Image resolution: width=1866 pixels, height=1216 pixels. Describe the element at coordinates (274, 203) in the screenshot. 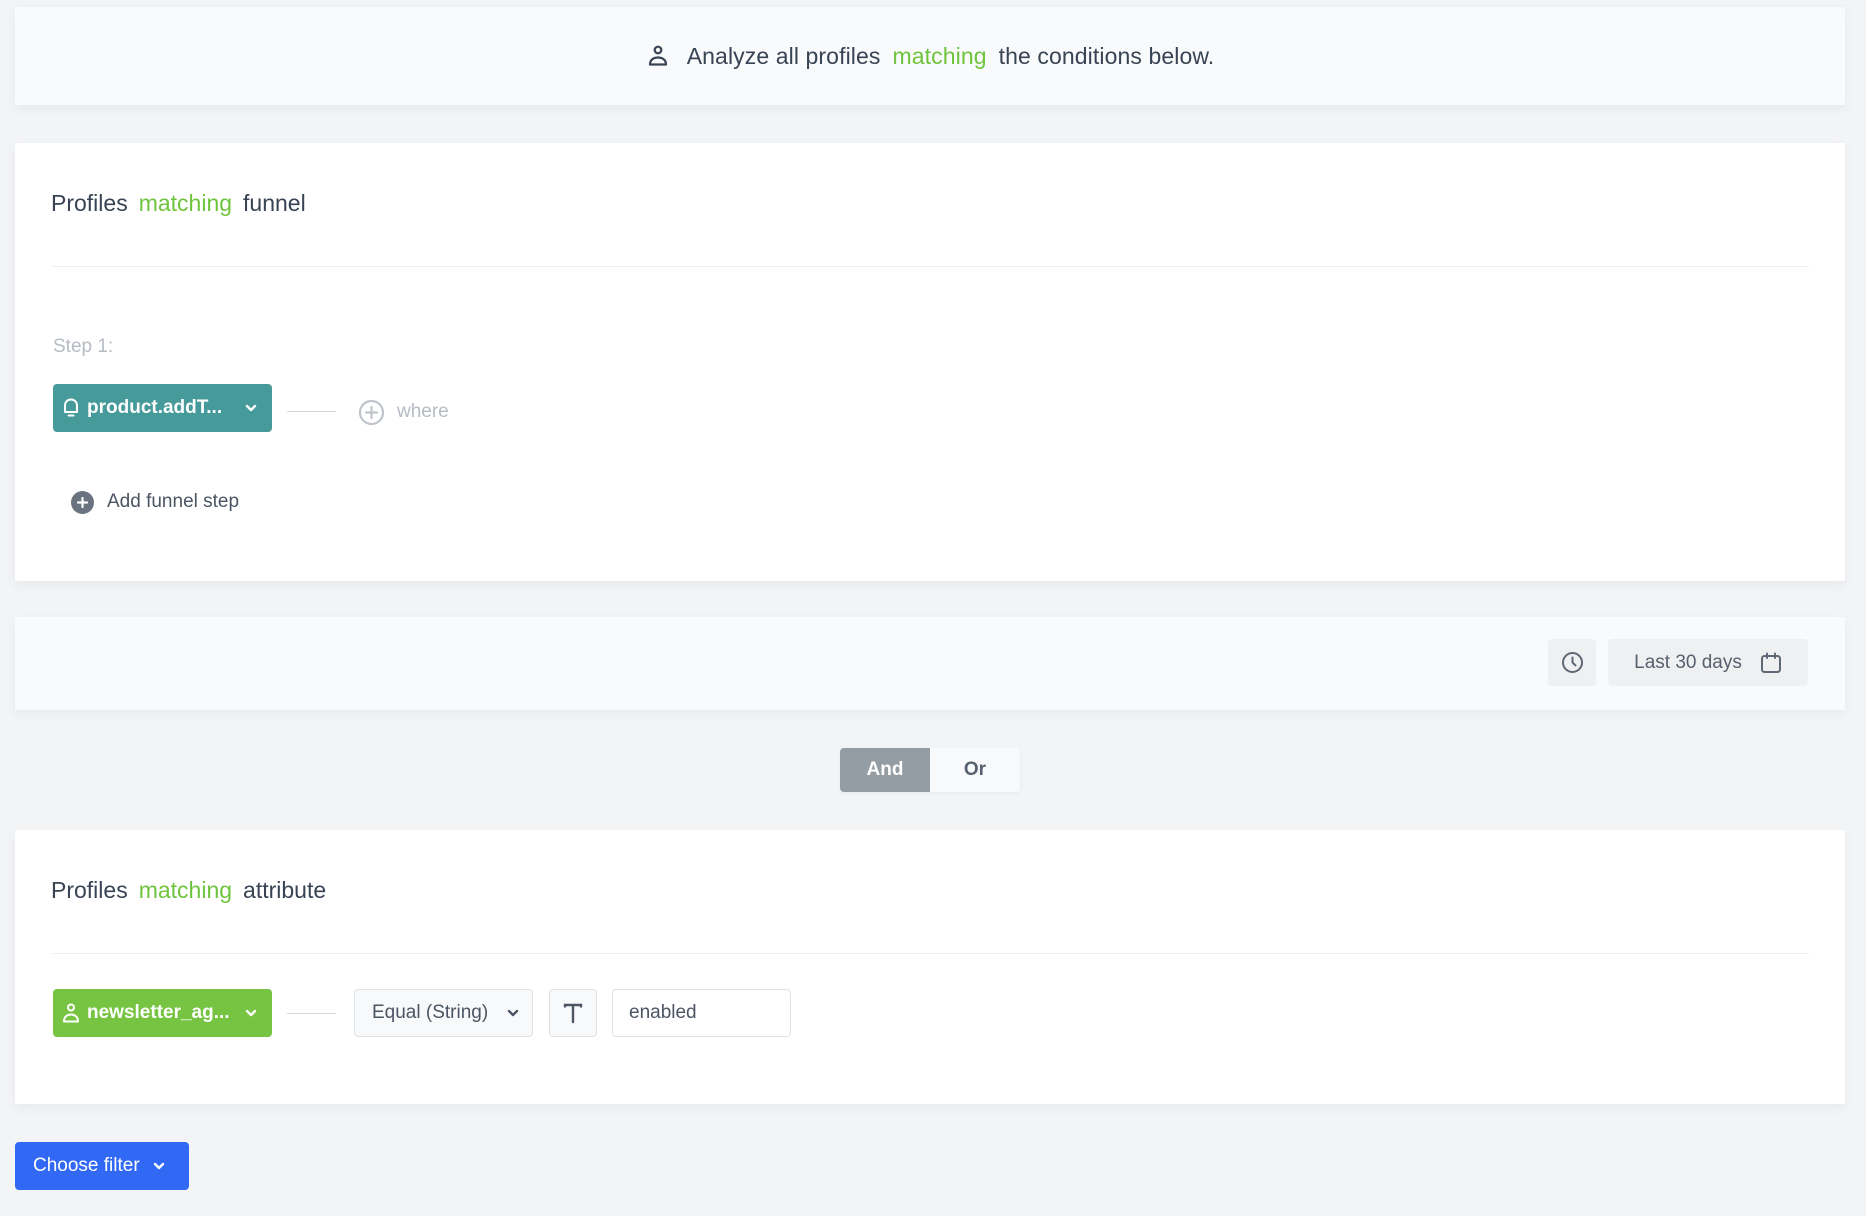

I see `title-after: funnel` at that location.